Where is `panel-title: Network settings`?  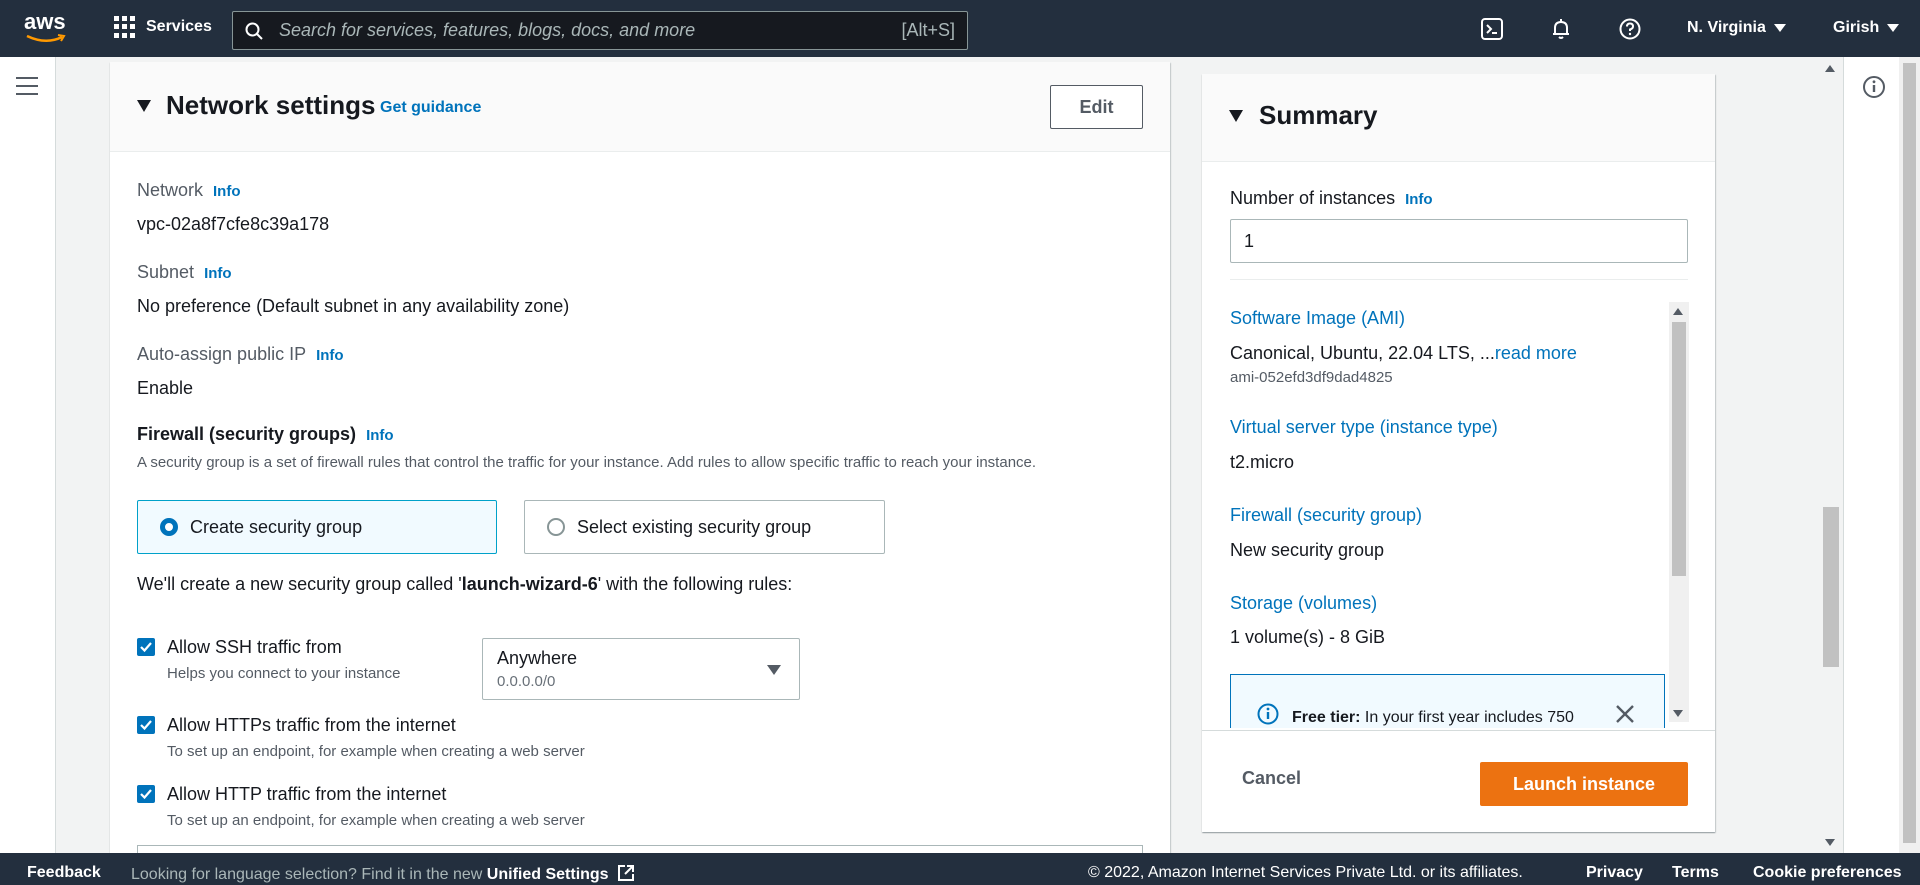 panel-title: Network settings is located at coordinates (271, 105).